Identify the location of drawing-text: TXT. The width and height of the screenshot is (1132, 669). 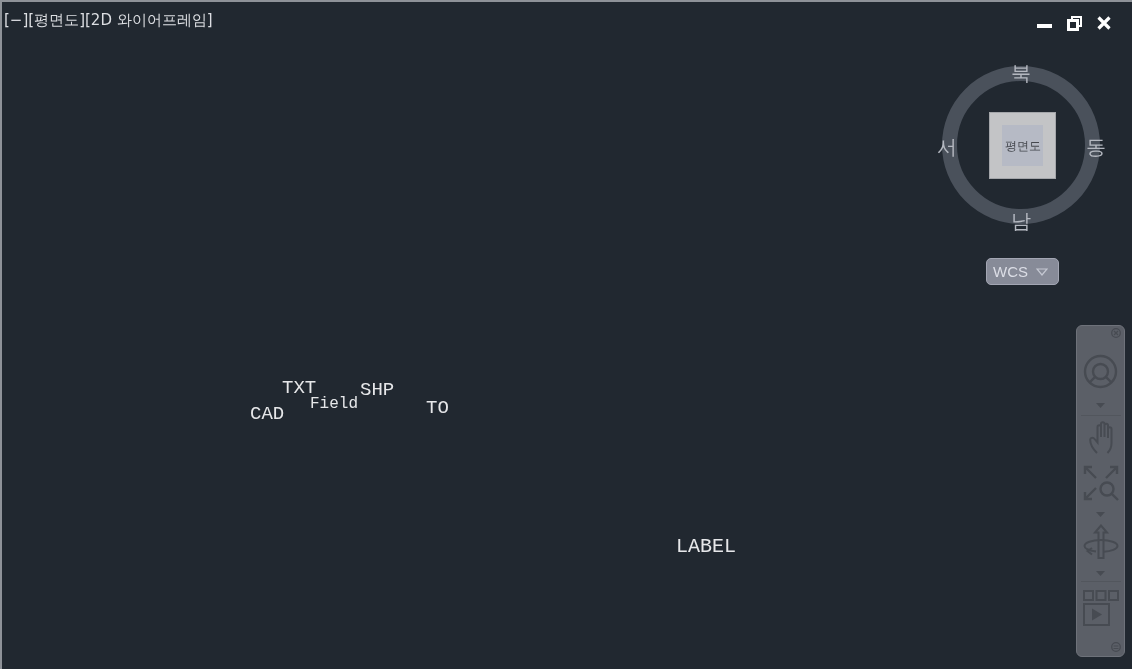
(299, 388).